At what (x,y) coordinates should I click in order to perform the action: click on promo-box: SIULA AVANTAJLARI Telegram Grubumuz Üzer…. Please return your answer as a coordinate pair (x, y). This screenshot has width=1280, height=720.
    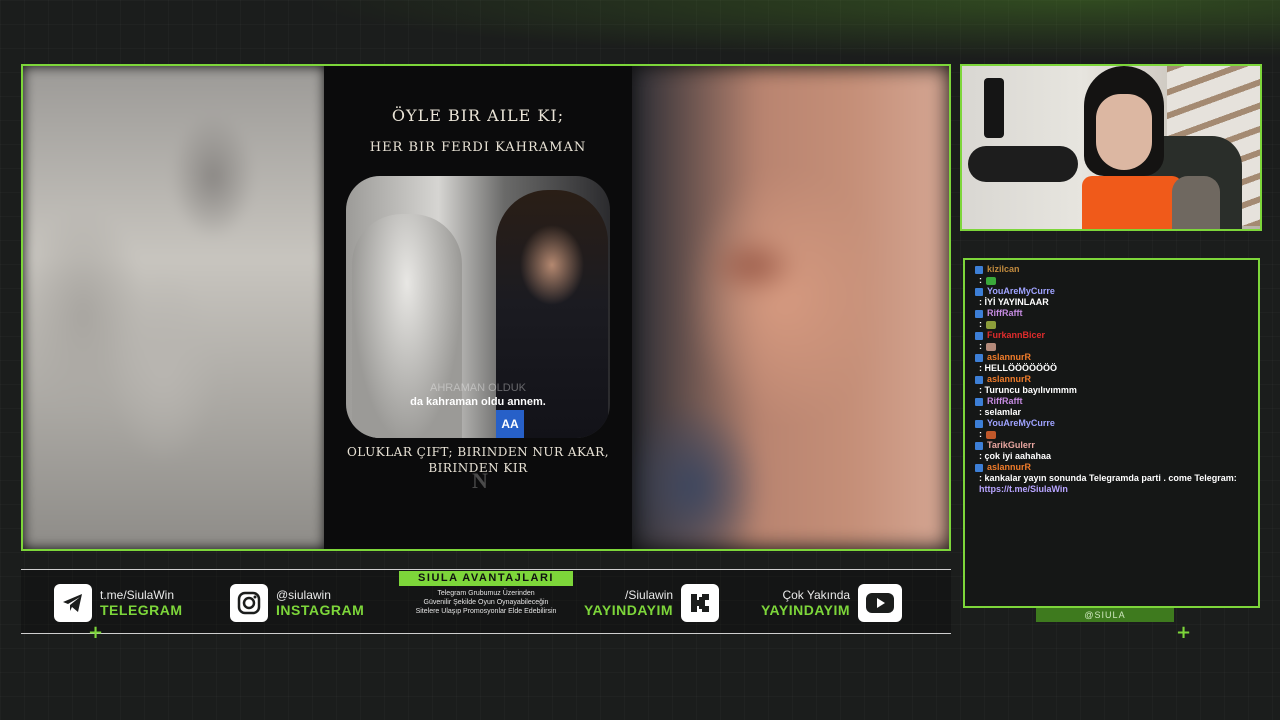
    Looking at the image, I should click on (486, 593).